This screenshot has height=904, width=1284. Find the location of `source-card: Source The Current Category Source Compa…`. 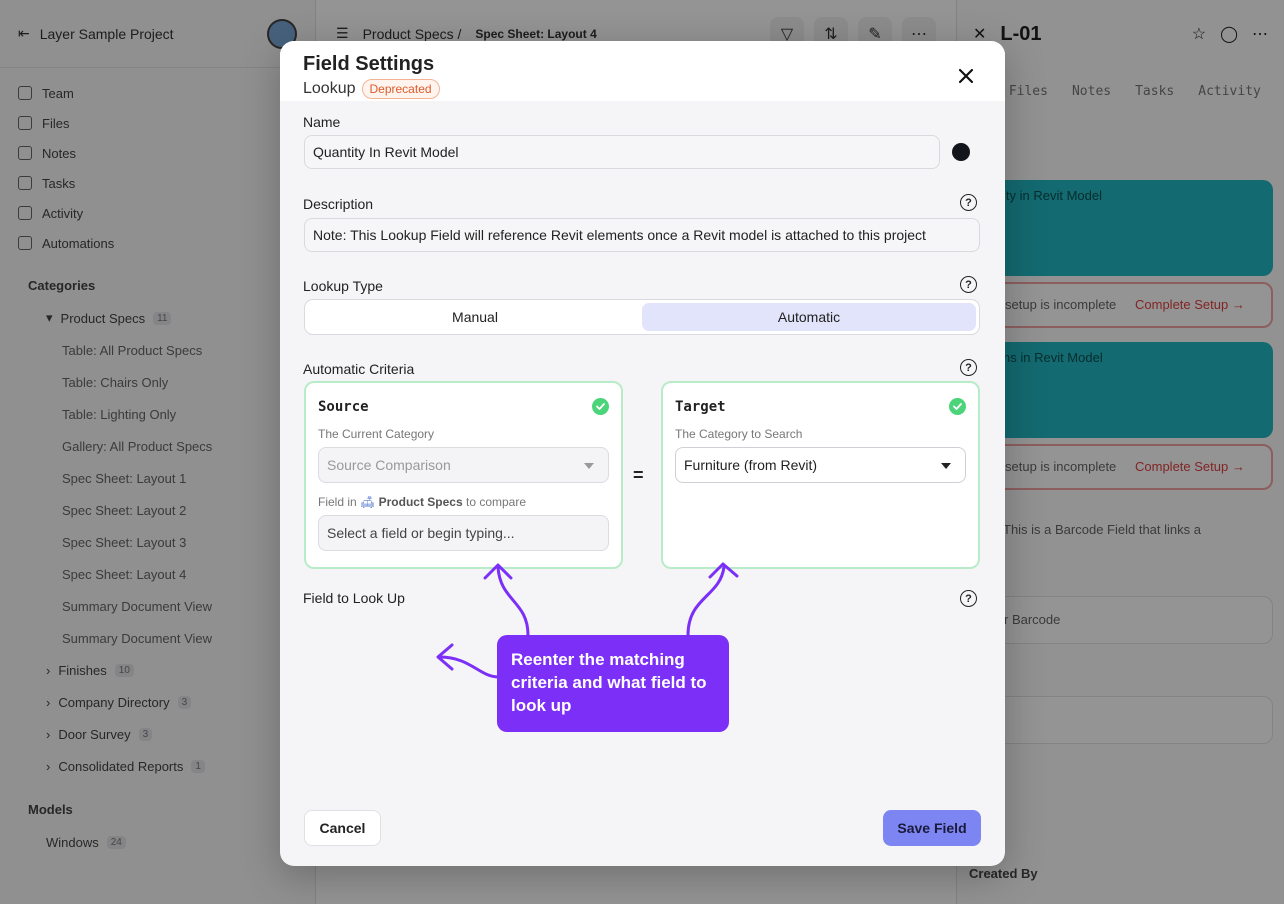

source-card: Source The Current Category Source Compa… is located at coordinates (463, 475).